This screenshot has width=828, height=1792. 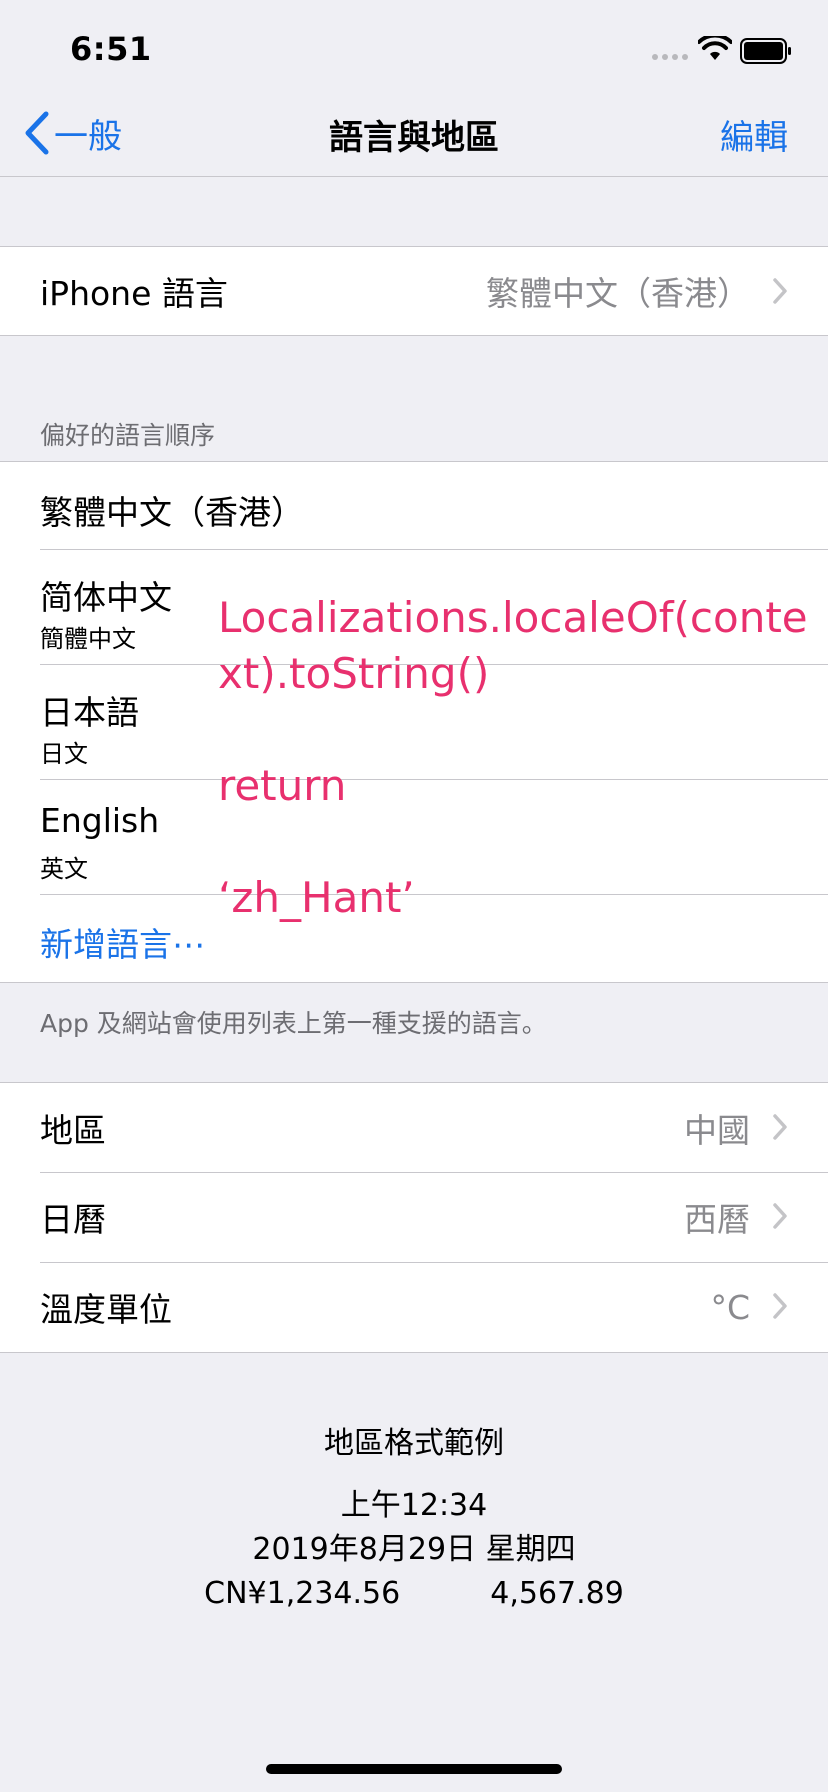 What do you see at coordinates (414, 1769) in the screenshot?
I see `home-indicator` at bounding box center [414, 1769].